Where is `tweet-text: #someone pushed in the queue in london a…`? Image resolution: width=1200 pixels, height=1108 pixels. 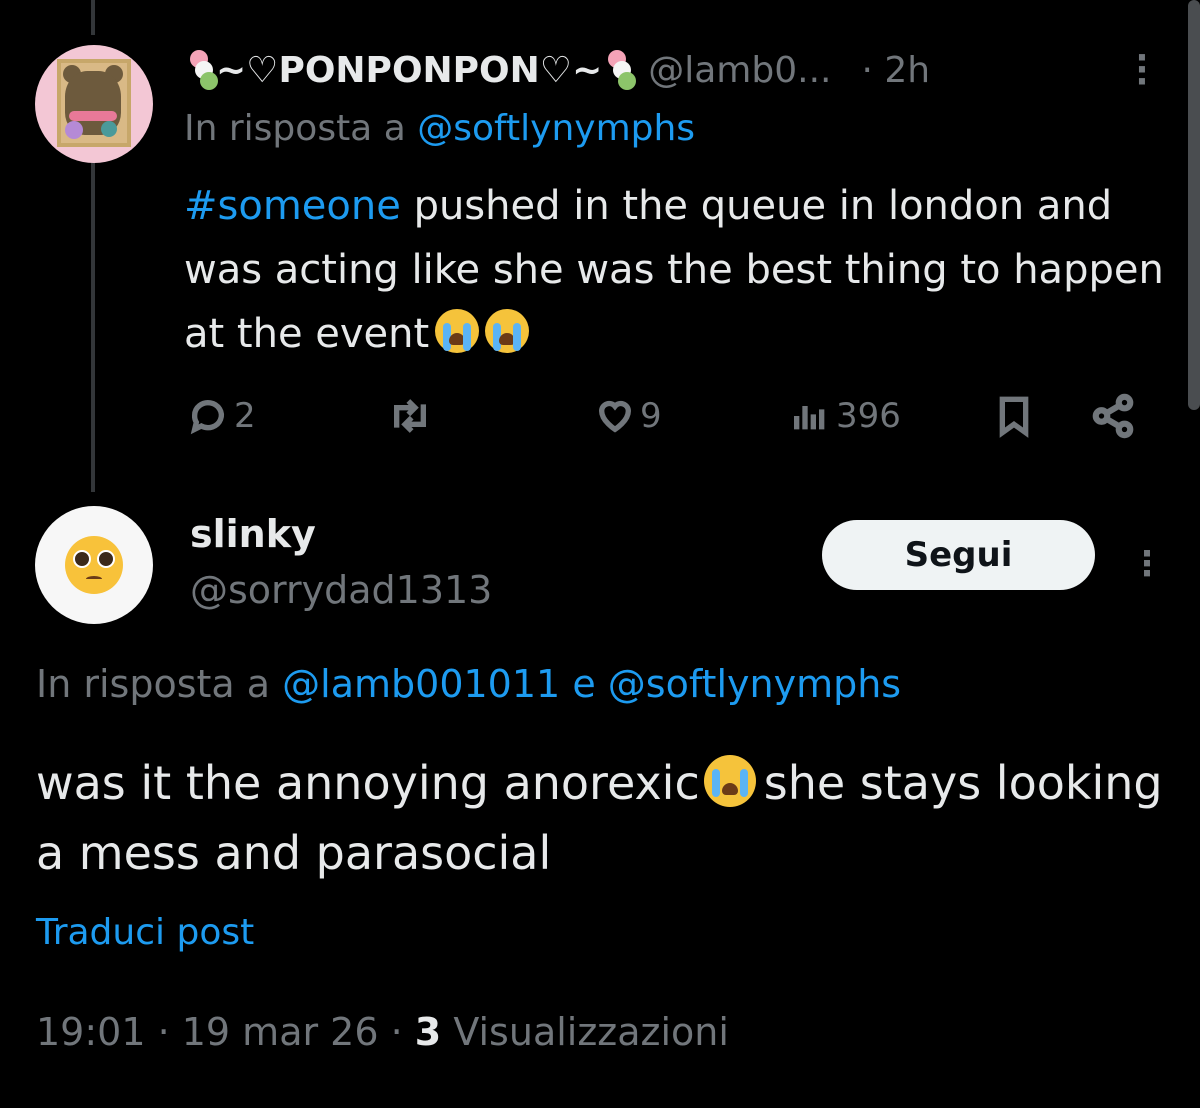 tweet-text: #someone pushed in the queue in london a… is located at coordinates (679, 270).